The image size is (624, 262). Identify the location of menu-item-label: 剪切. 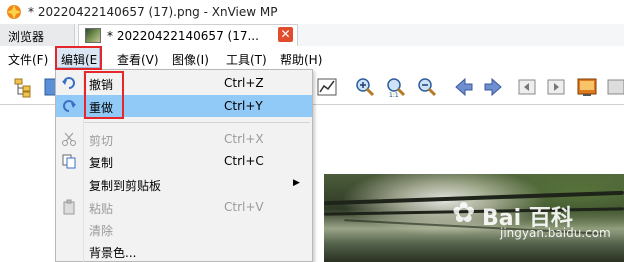
(101, 141).